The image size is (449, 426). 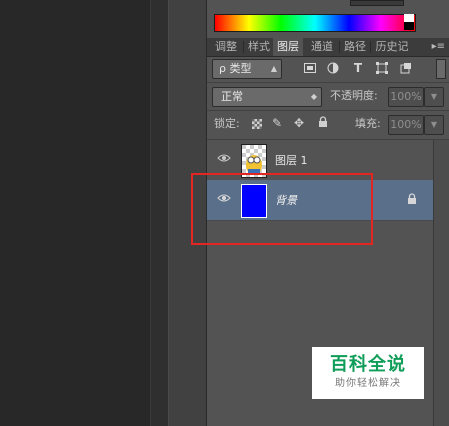 What do you see at coordinates (277, 123) in the screenshot?
I see `lock-image-pixels-icon: ✎` at bounding box center [277, 123].